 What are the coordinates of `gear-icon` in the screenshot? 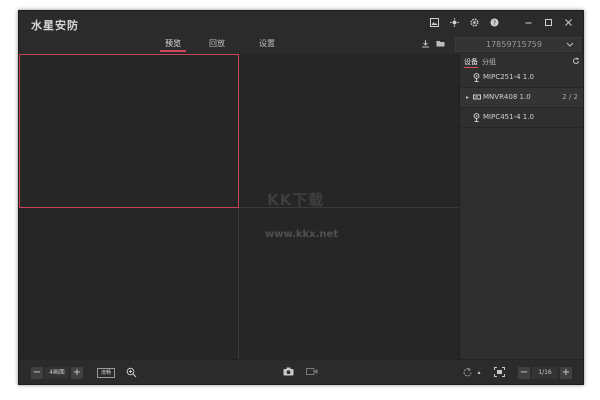 It's located at (474, 22).